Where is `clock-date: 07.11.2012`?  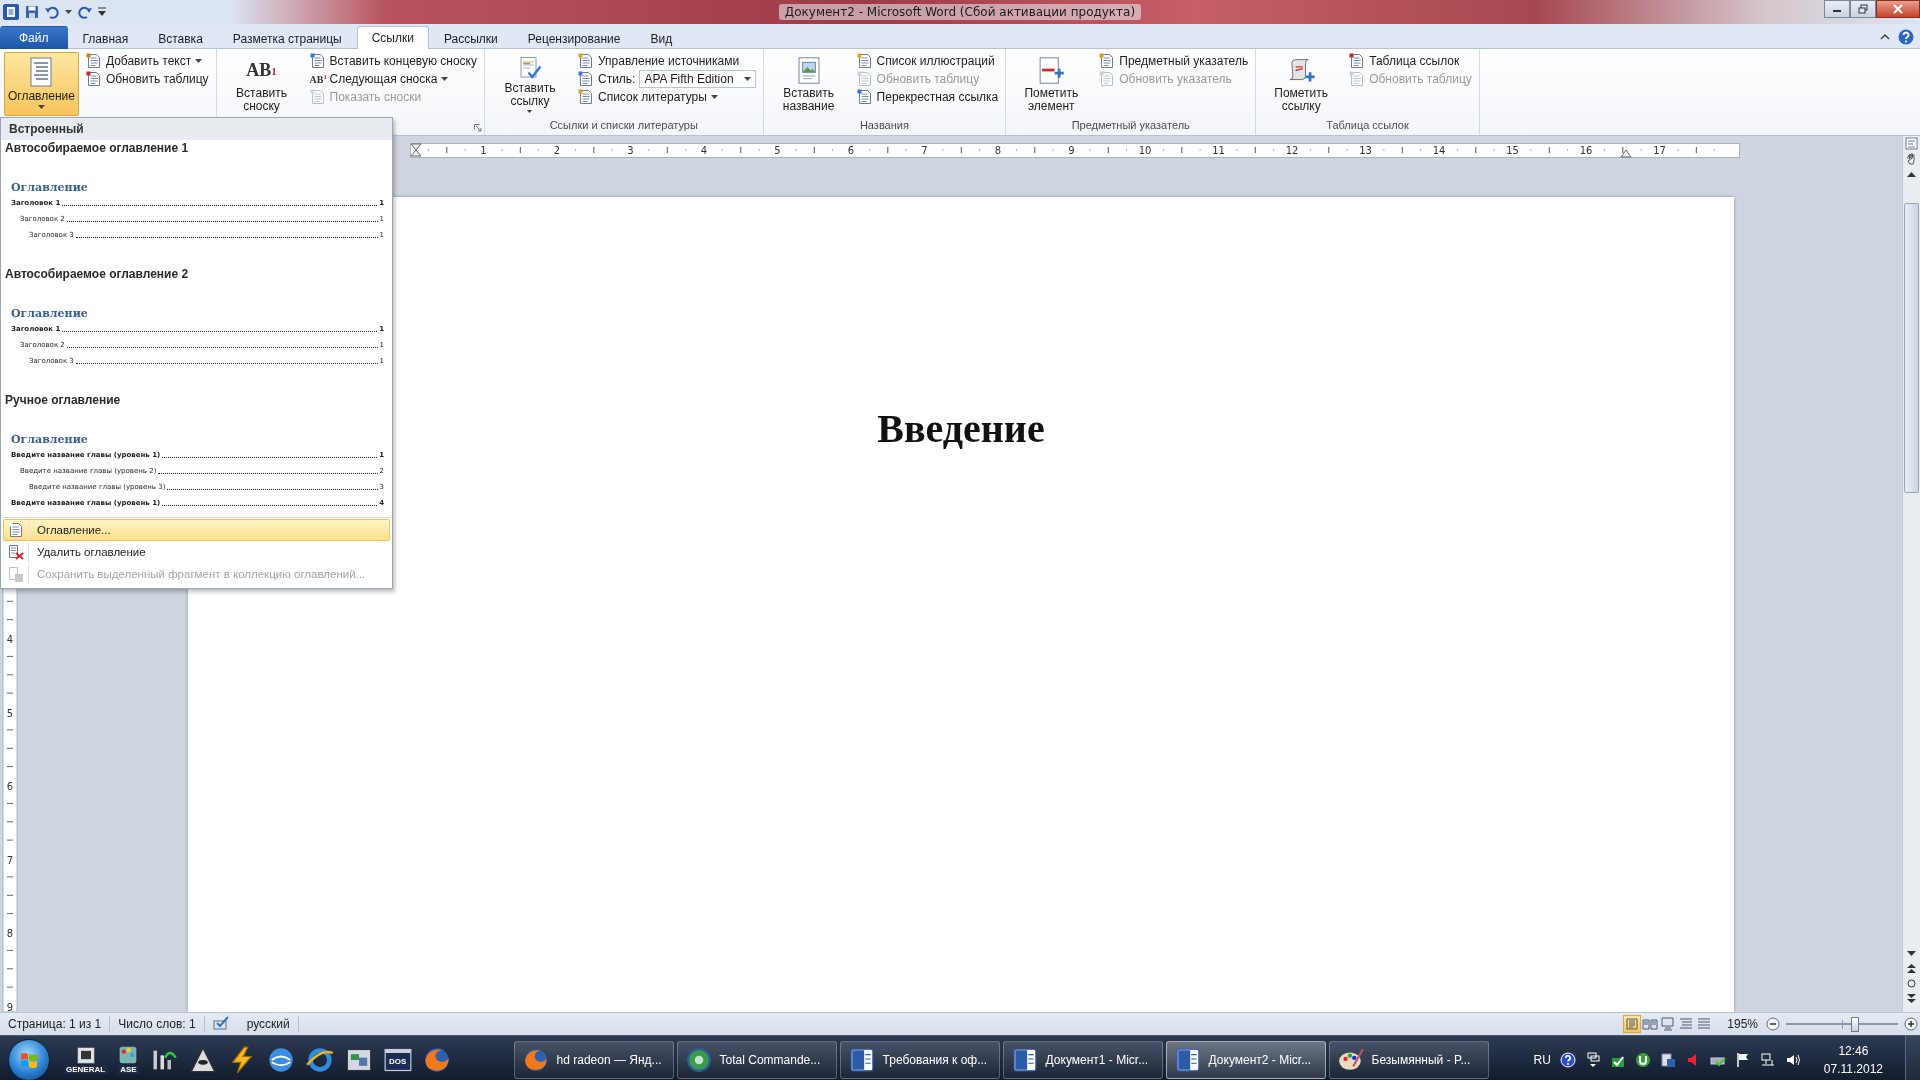
clock-date: 07.11.2012 is located at coordinates (1853, 1068).